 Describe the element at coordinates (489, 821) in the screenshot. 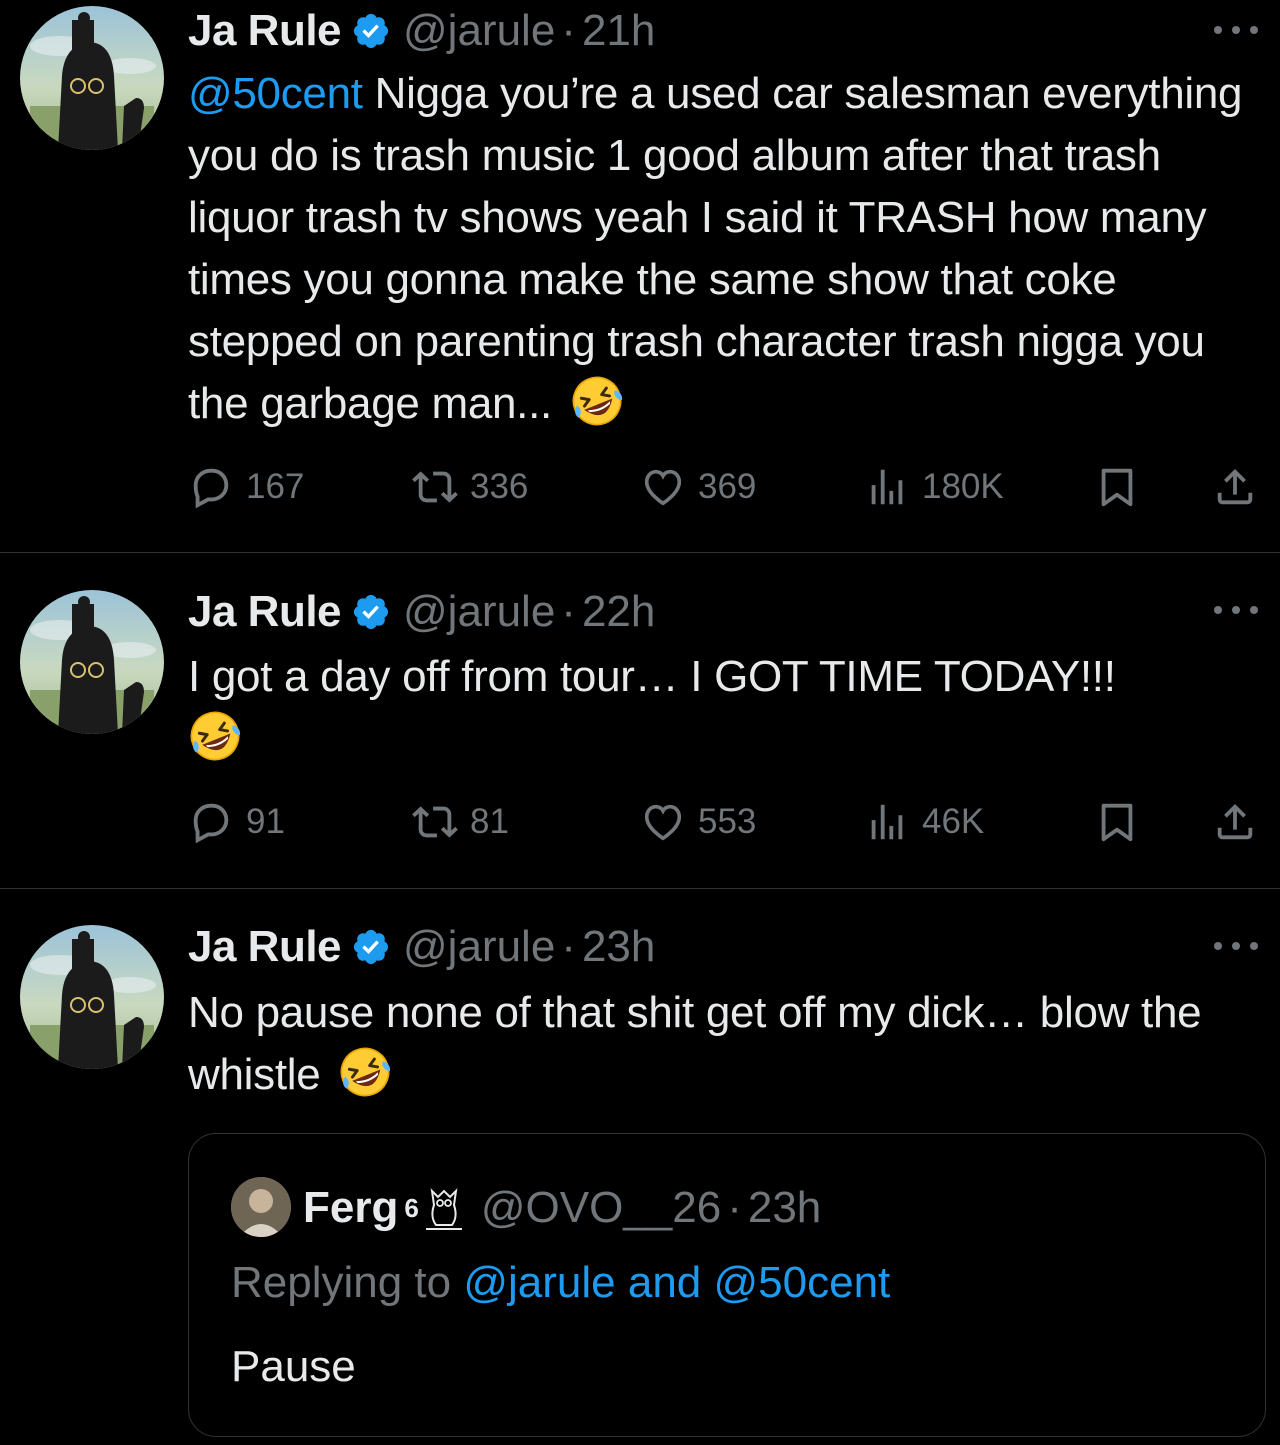

I see `repost-count: 81` at that location.